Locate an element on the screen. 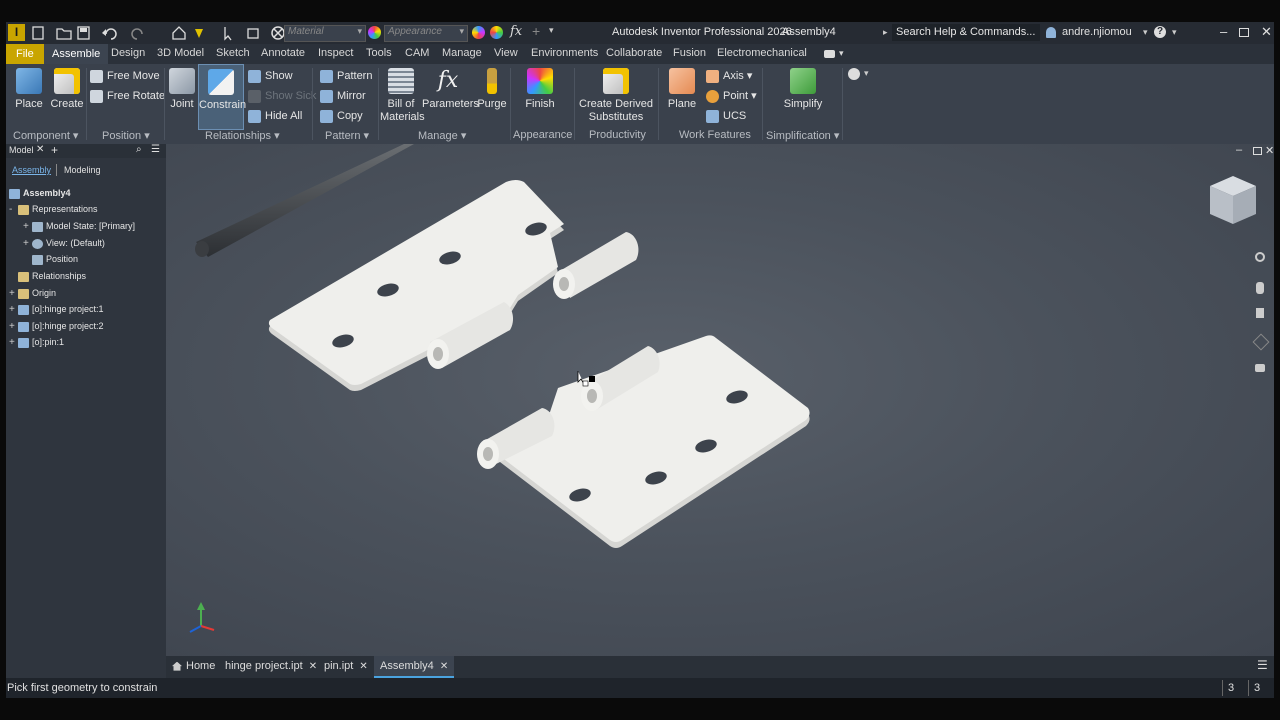  add-icon: + is located at coordinates (536, 31).